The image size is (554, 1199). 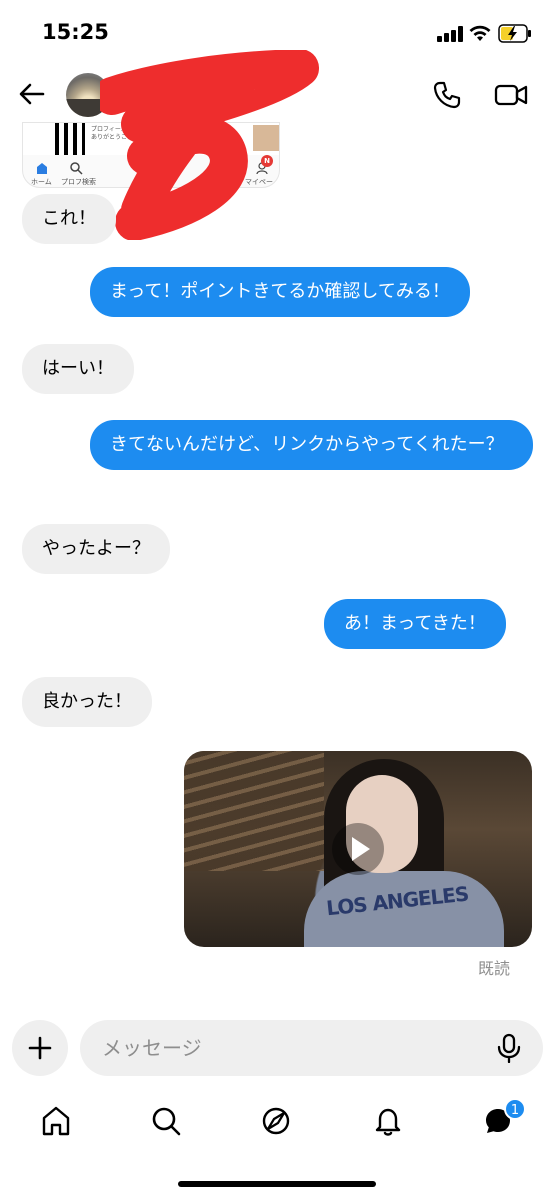 What do you see at coordinates (41, 182) in the screenshot?
I see `shared-tab-label: ホーム` at bounding box center [41, 182].